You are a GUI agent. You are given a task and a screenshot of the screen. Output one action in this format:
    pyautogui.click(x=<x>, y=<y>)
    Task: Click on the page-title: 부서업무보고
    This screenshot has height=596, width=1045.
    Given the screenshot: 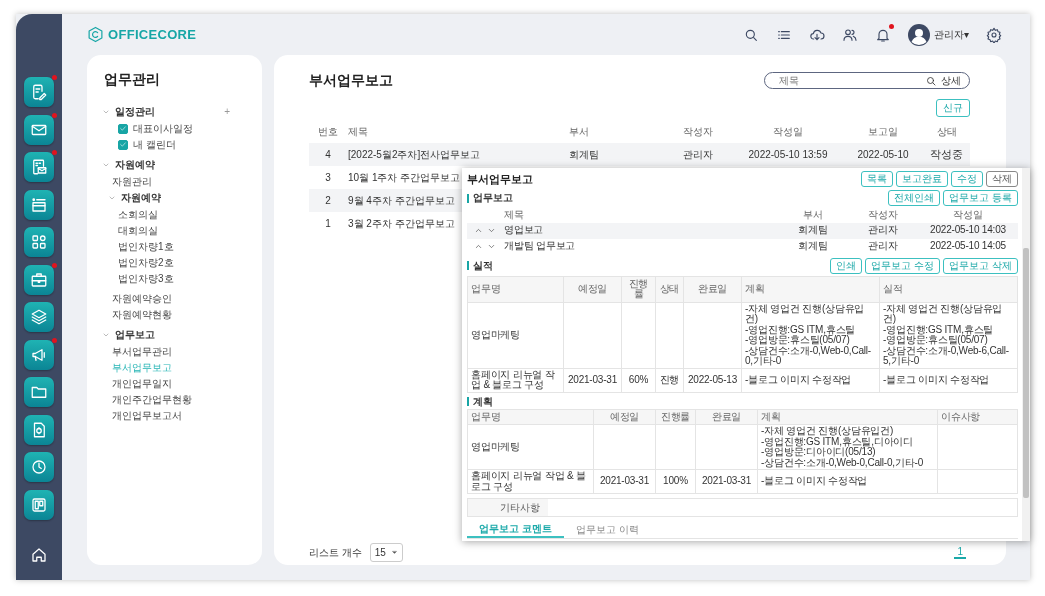 What is the action you would take?
    pyautogui.click(x=351, y=80)
    